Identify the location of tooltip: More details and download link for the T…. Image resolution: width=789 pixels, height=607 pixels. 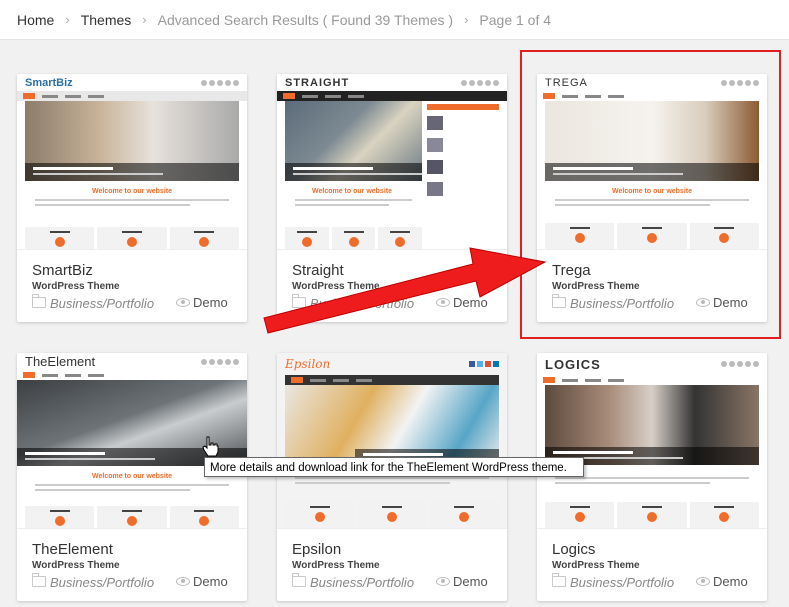
(394, 467).